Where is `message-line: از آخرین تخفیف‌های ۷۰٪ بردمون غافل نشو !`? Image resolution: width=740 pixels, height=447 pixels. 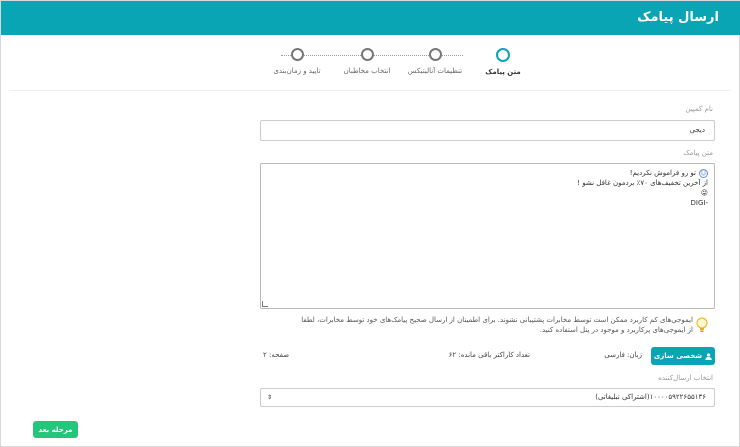
message-line: از آخرین تخفیف‌های ۷۰٪ بردمون غافل نشو ! is located at coordinates (642, 183).